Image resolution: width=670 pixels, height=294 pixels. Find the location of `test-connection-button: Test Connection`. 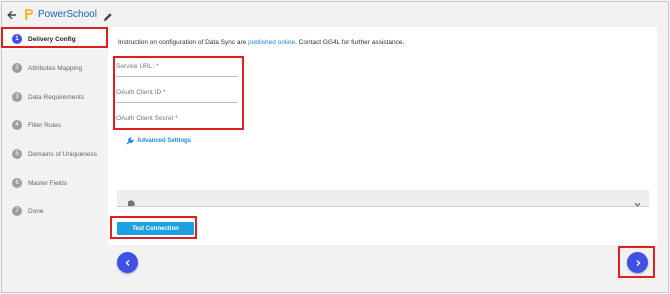

test-connection-button: Test Connection is located at coordinates (155, 228).